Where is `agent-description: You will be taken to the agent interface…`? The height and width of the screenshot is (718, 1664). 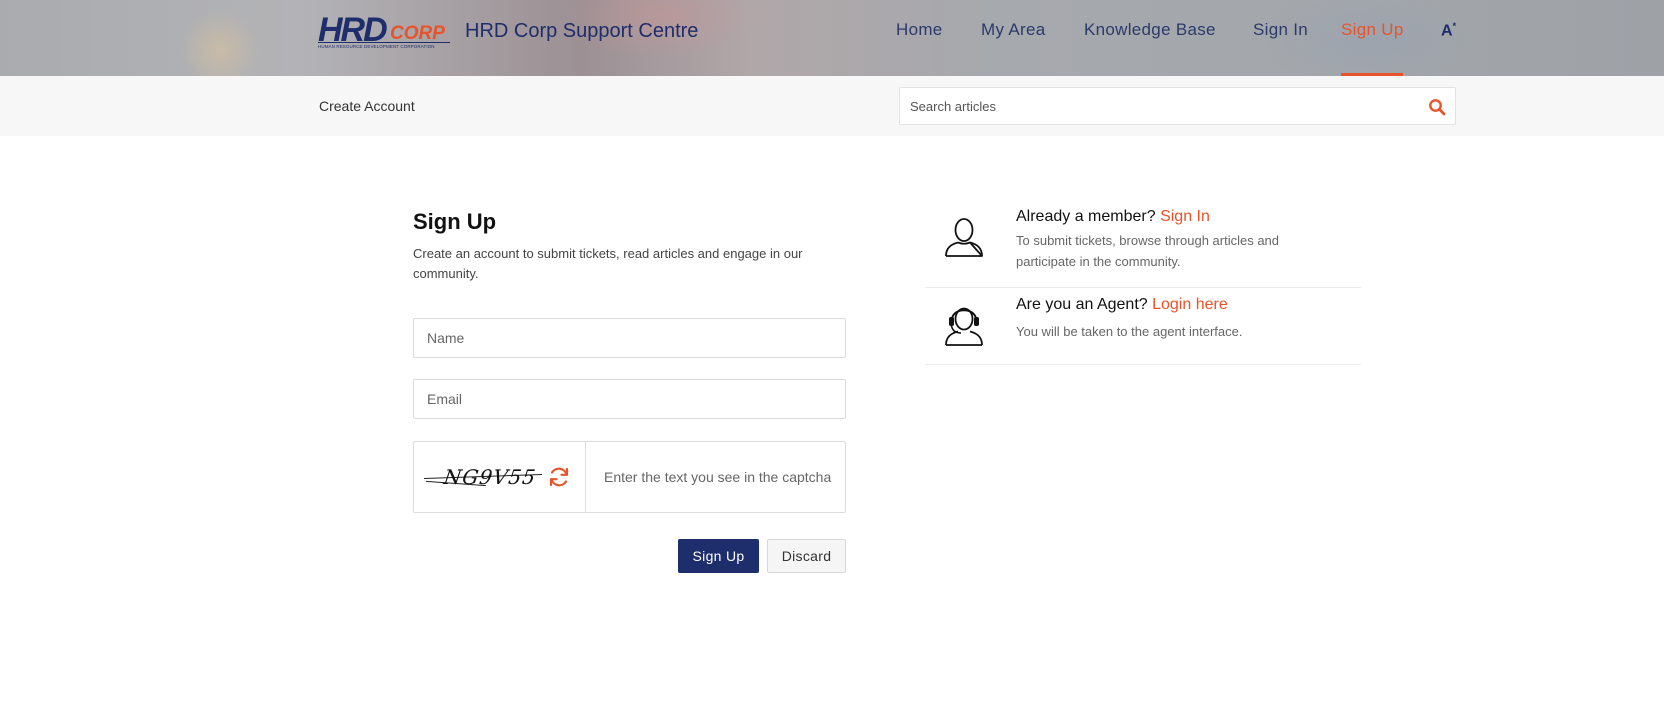
agent-description: You will be taken to the agent interface… is located at coordinates (1129, 331).